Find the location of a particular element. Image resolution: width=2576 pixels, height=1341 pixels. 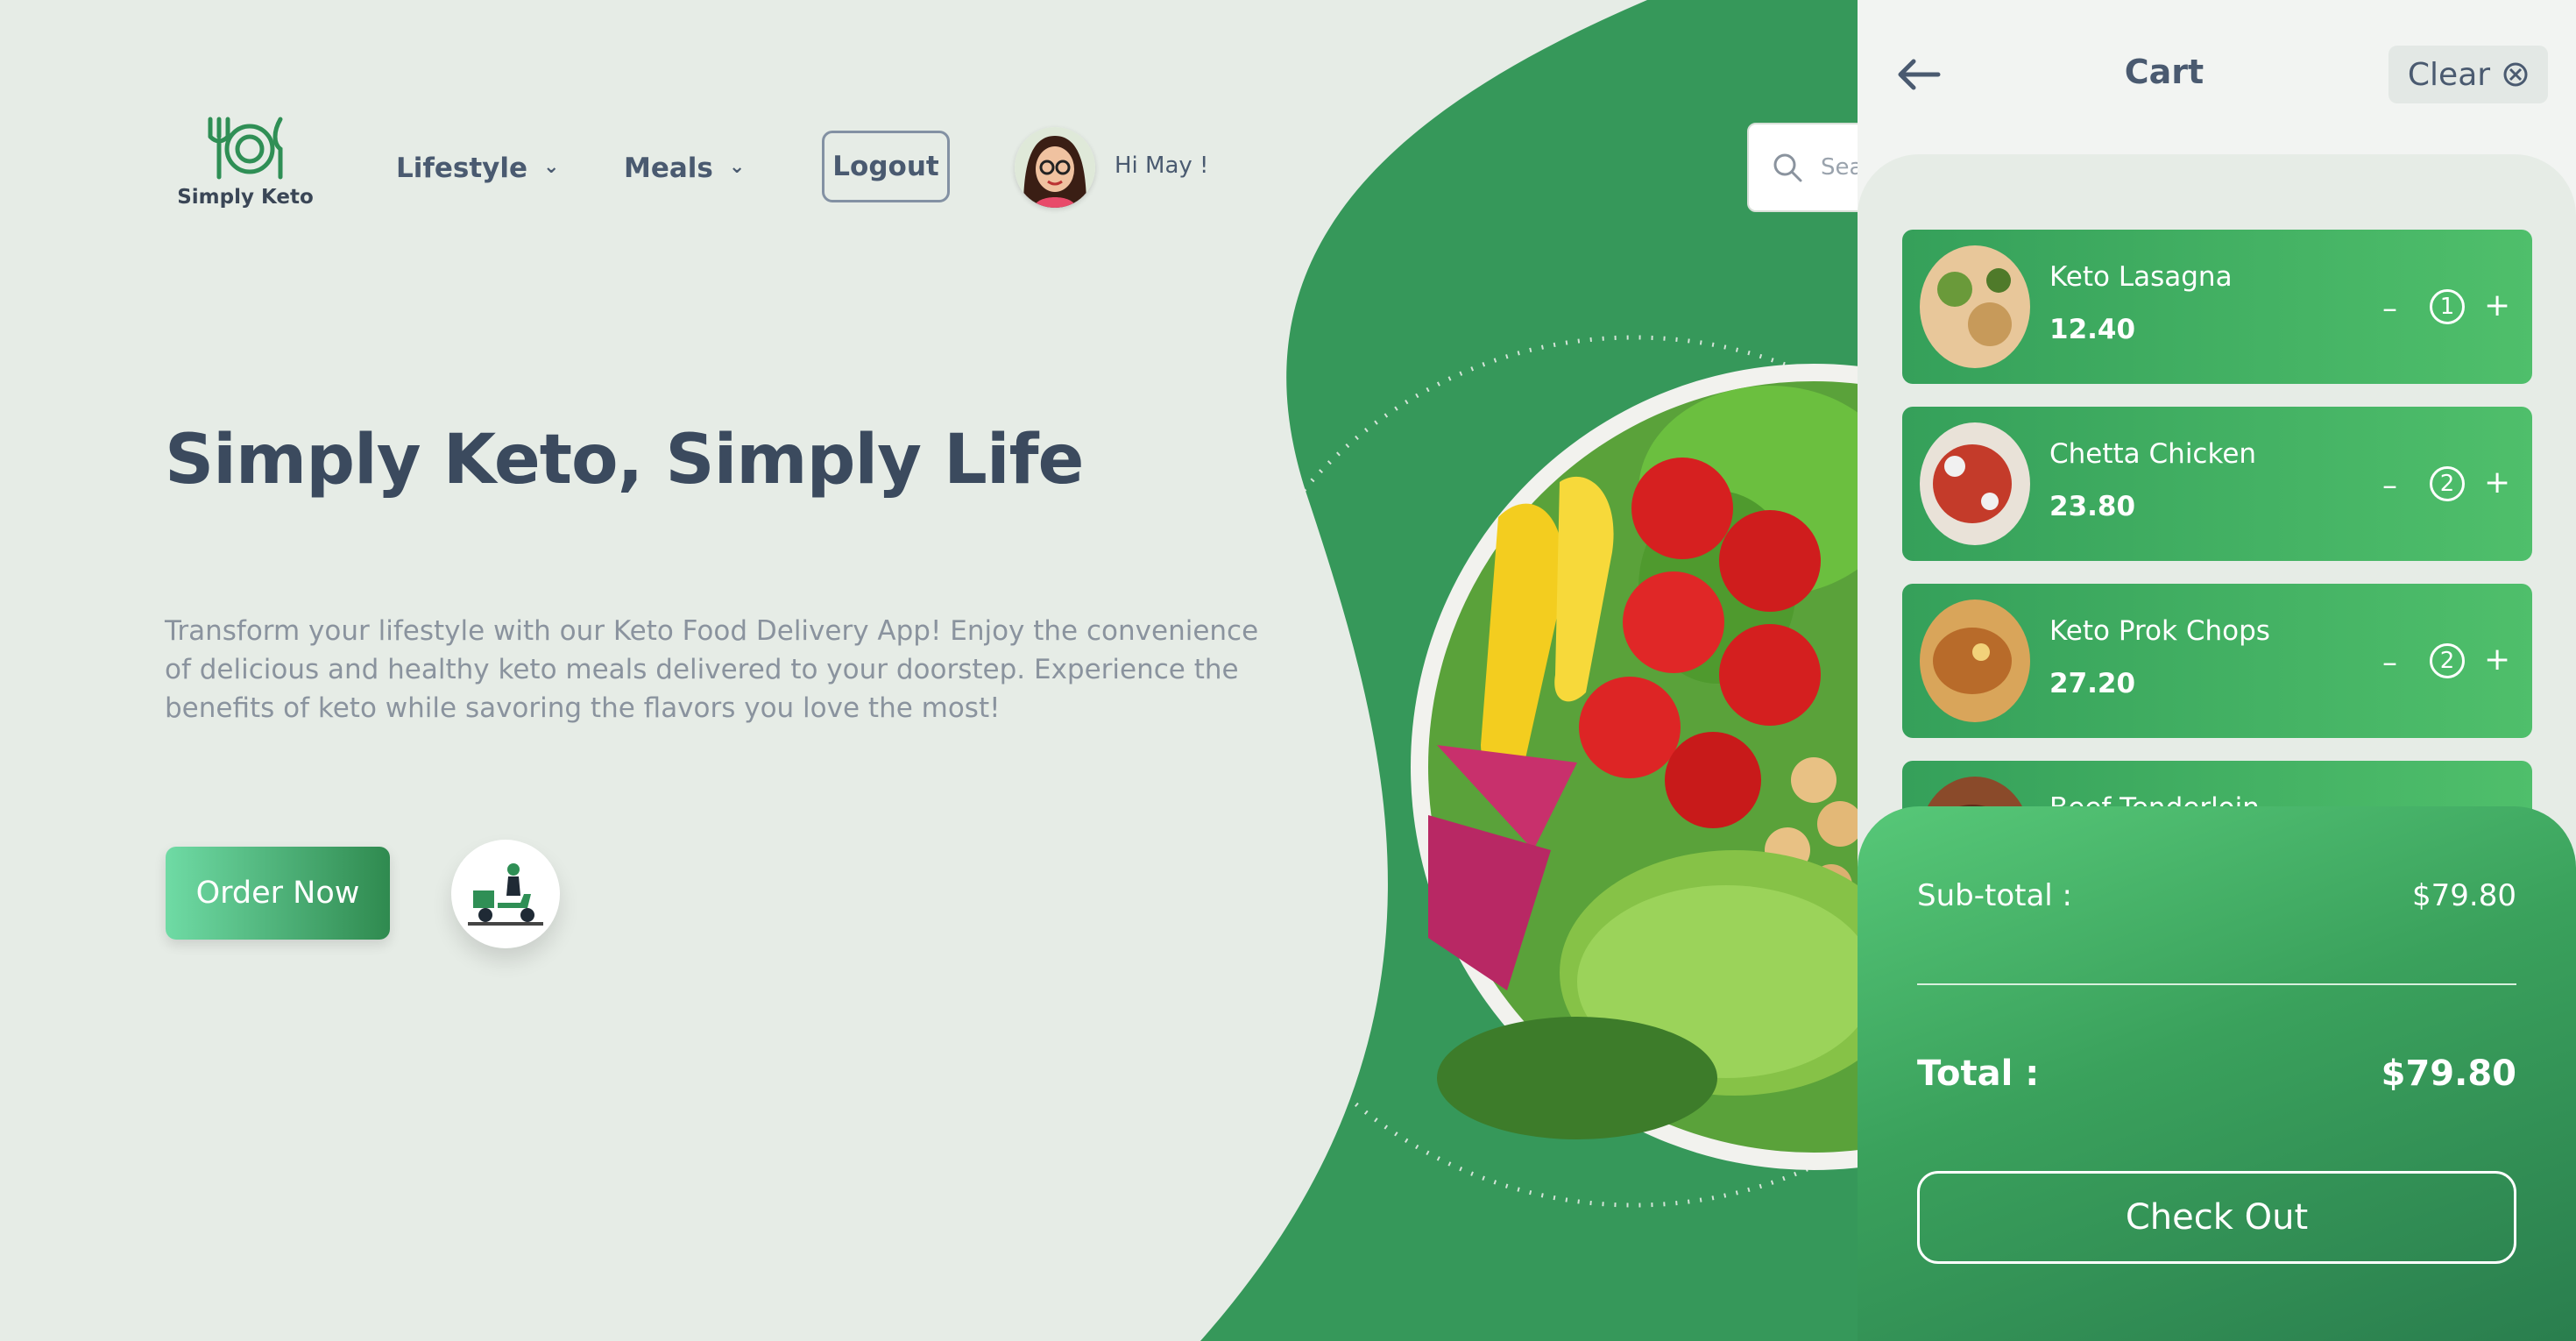

chetta-chicken-image is located at coordinates (1975, 483).